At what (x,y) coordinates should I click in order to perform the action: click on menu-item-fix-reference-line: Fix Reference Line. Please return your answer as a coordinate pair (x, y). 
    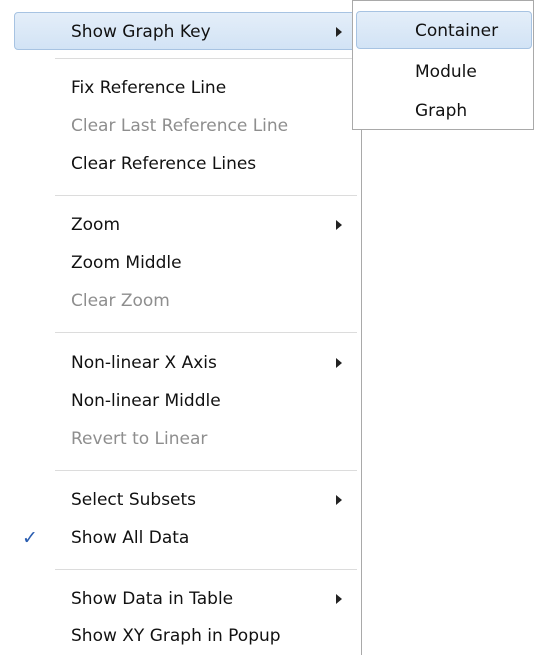
    Looking at the image, I should click on (180, 88).